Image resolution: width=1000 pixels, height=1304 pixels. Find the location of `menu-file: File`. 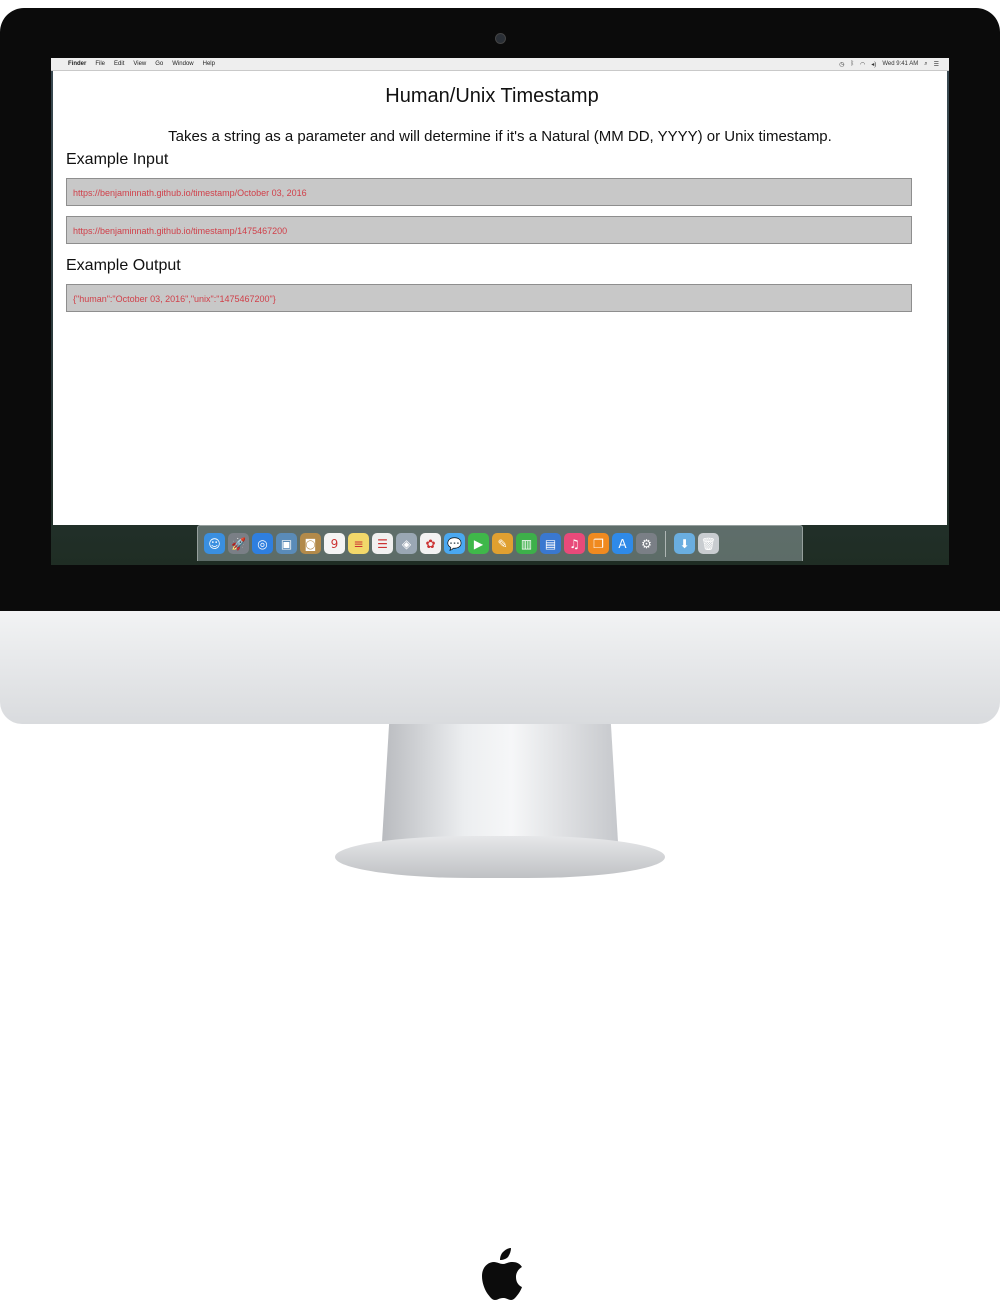

menu-file: File is located at coordinates (100, 64).